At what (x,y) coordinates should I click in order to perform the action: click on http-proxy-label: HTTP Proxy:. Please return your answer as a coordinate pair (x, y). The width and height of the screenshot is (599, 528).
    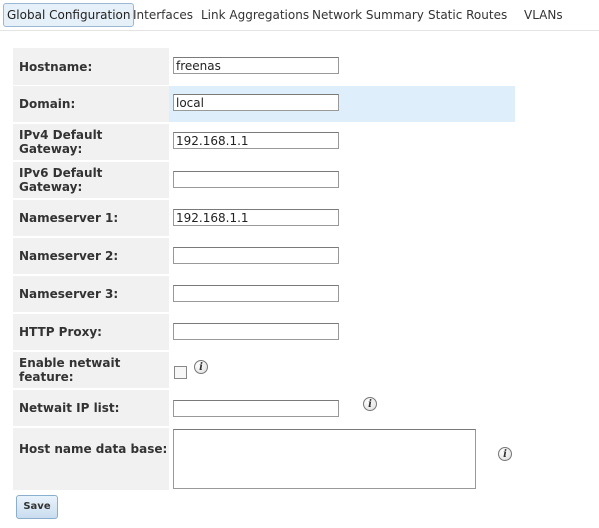
    Looking at the image, I should click on (91, 332).